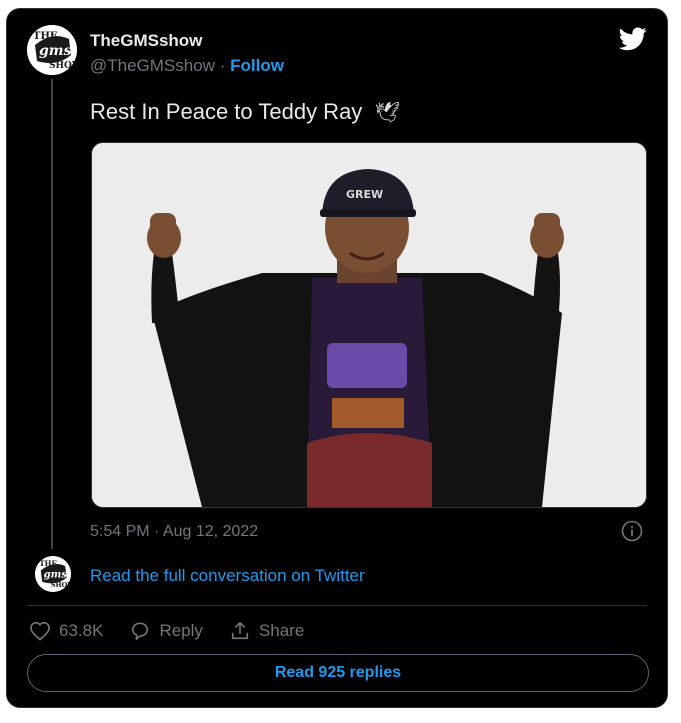 The image size is (681, 723). What do you see at coordinates (45, 36) in the screenshot?
I see `avatar-logo-top: THE` at bounding box center [45, 36].